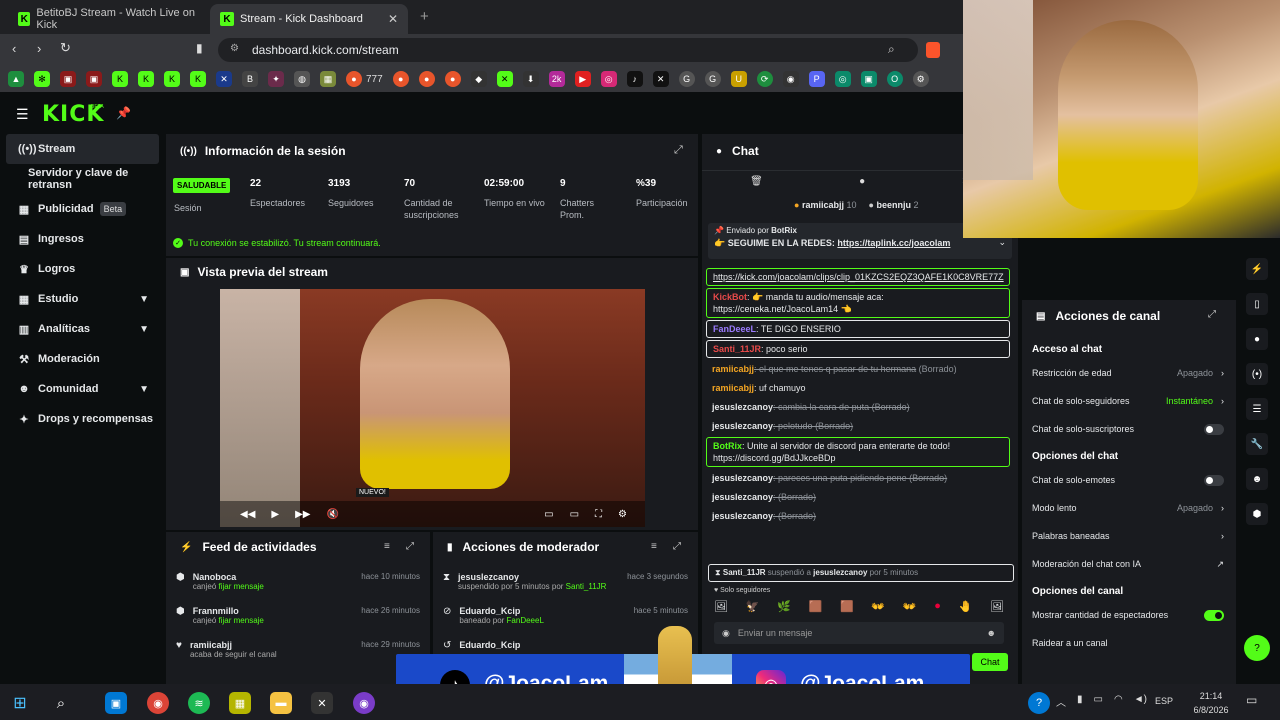 Image resolution: width=1280 pixels, height=720 pixels. I want to click on setting-slow-mode: Modo lento Apagado ›, so click(1129, 508).